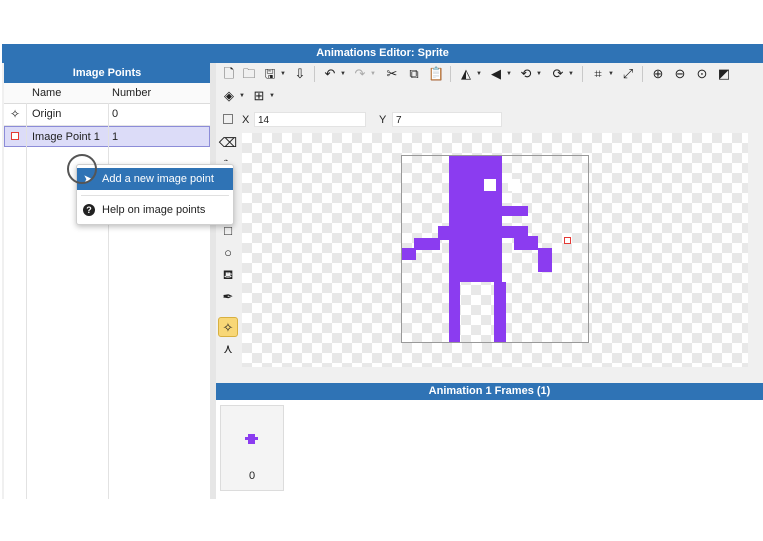 Image resolution: width=763 pixels, height=541 pixels. Describe the element at coordinates (447, 119) in the screenshot. I see `y-input: 7` at that location.